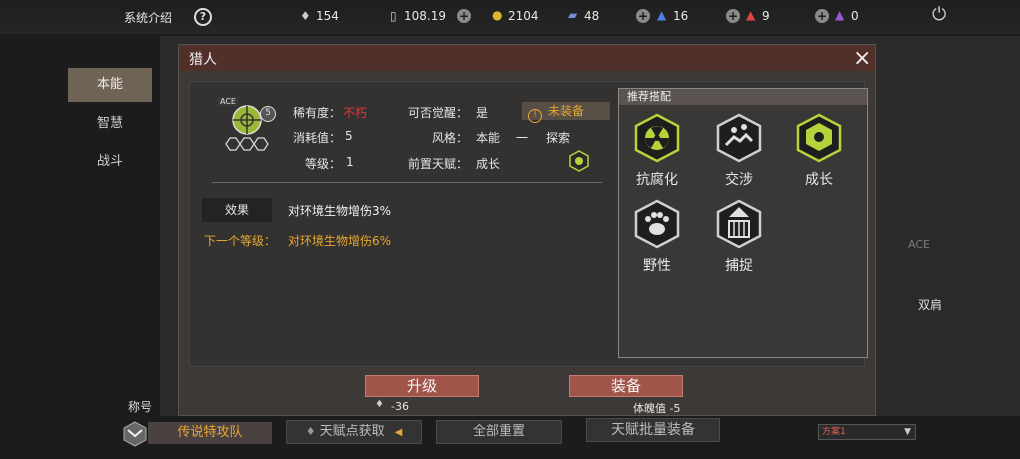 This screenshot has width=1020, height=459. I want to click on recommended-item-capture: 捕捉, so click(739, 237).